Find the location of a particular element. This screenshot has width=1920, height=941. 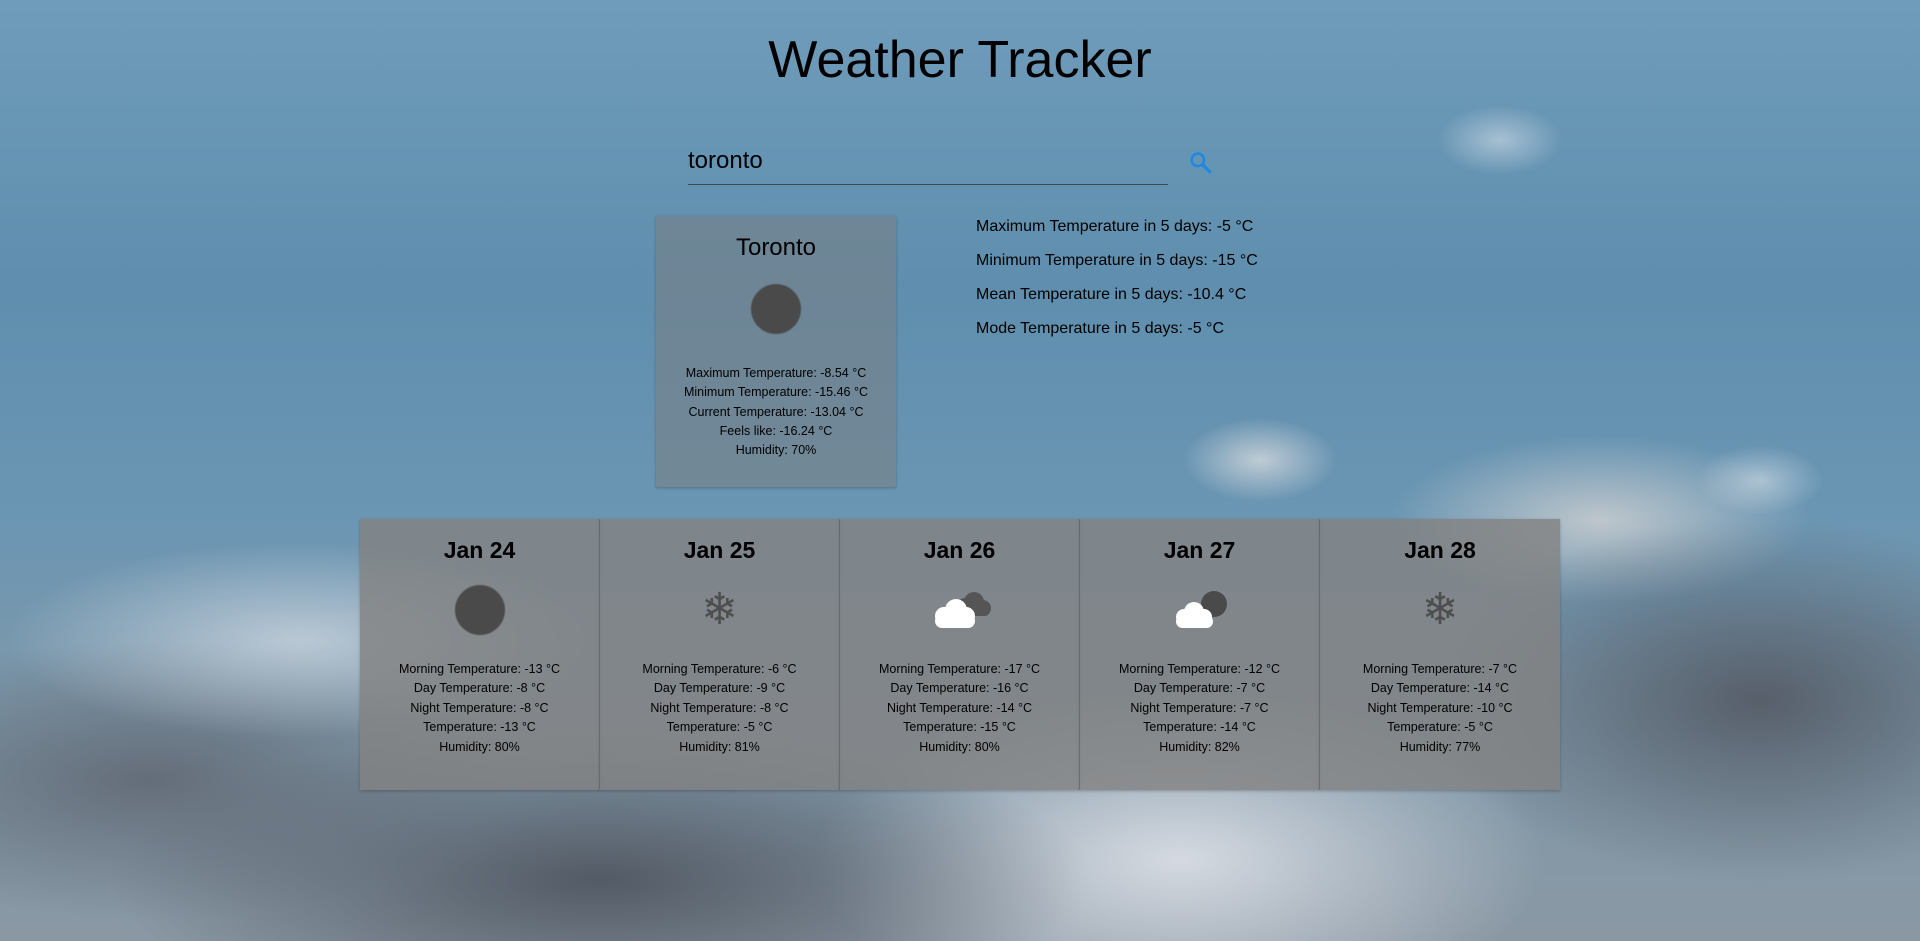

forecast-night-temp: Night Temperature: -14 °C is located at coordinates (959, 707).